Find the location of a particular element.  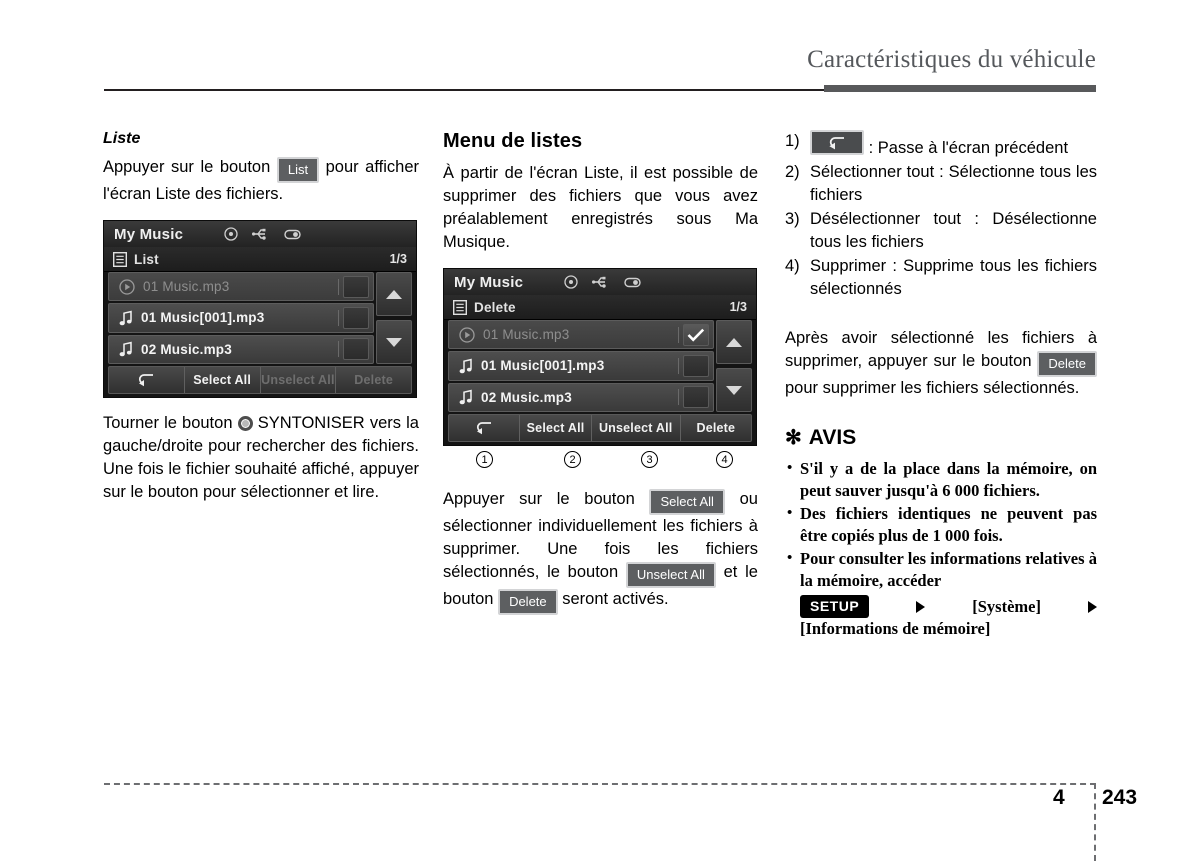

tune-knob-icon is located at coordinates (245, 423).